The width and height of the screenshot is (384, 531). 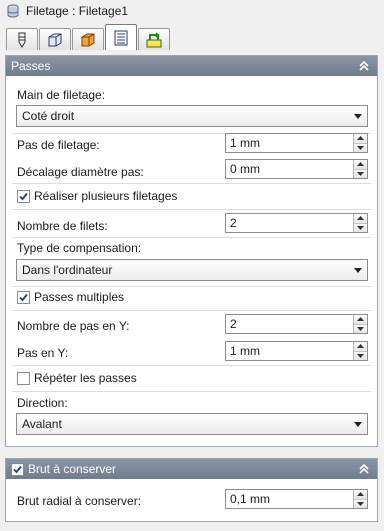 What do you see at coordinates (296, 351) in the screenshot?
I see `y-step-field: 1 mm` at bounding box center [296, 351].